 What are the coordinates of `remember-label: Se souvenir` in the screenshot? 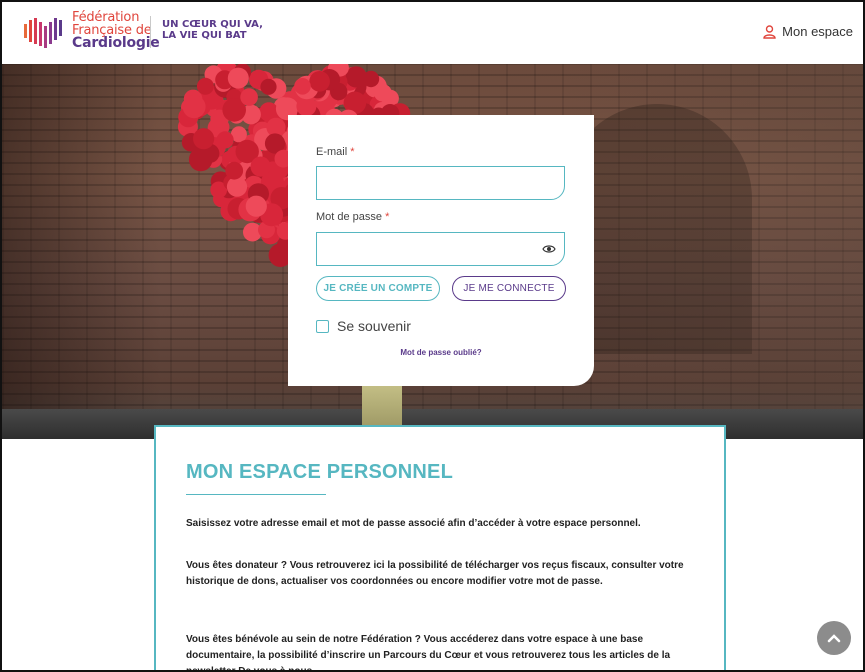 It's located at (374, 326).